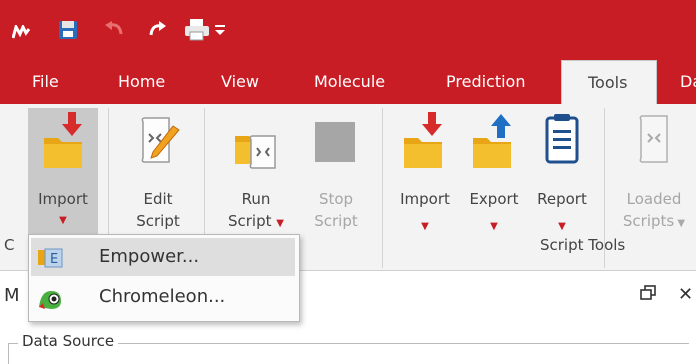 This screenshot has height=364, width=696. I want to click on save-icon, so click(68, 32).